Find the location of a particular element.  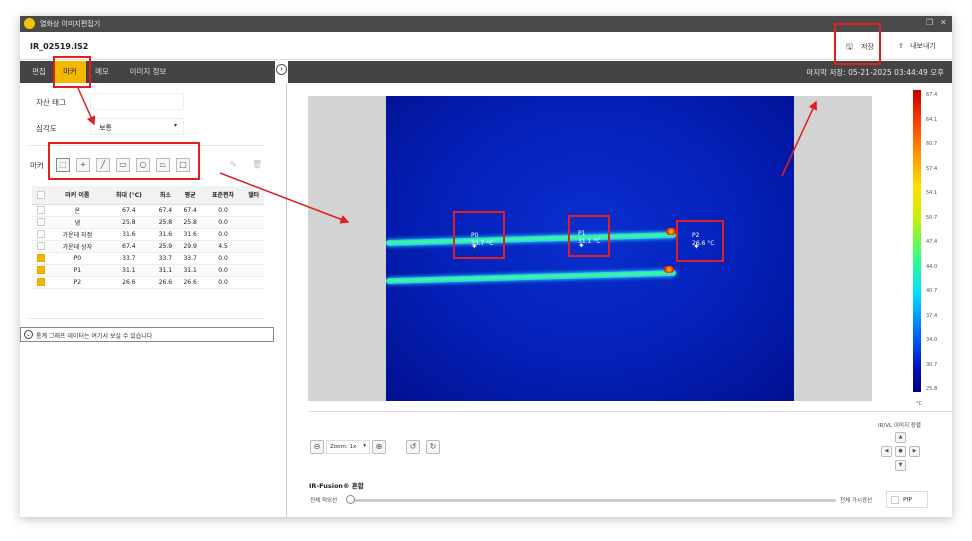

cell-avg: 31.6 is located at coordinates (190, 234).